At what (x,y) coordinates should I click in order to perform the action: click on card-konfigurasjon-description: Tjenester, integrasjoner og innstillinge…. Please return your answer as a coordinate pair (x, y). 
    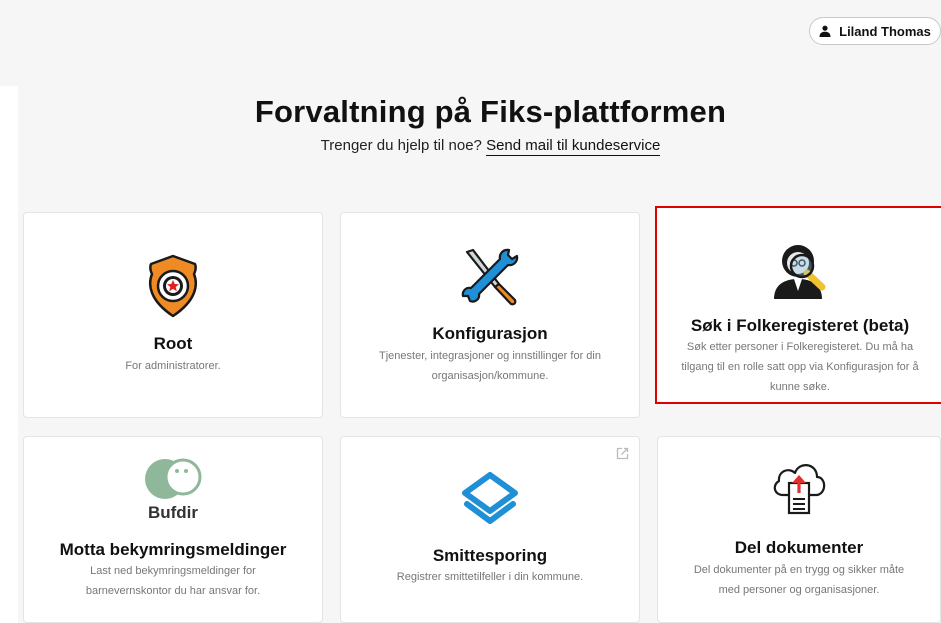
    Looking at the image, I should click on (490, 366).